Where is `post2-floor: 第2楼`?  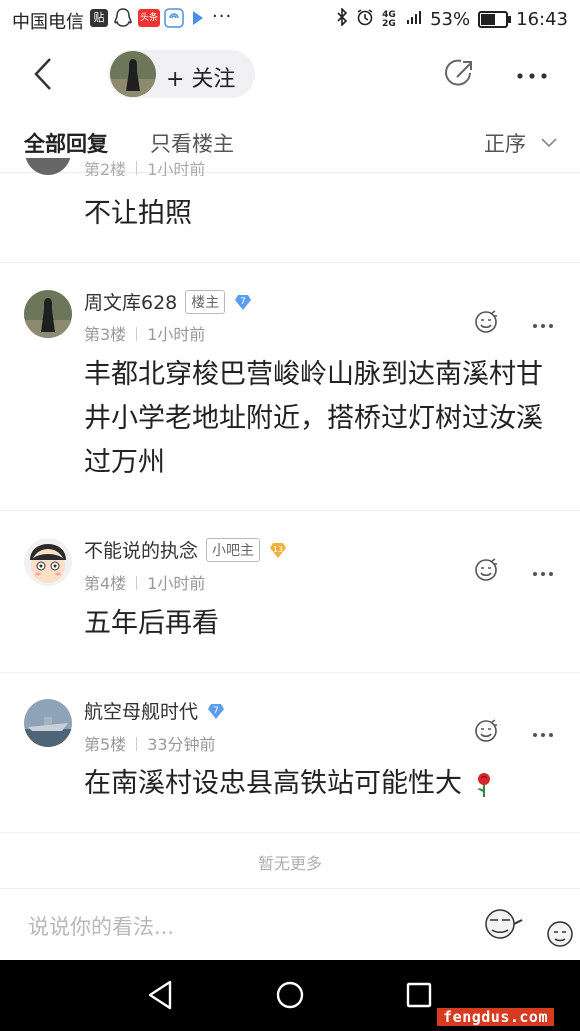
post2-floor: 第2楼 is located at coordinates (105, 168).